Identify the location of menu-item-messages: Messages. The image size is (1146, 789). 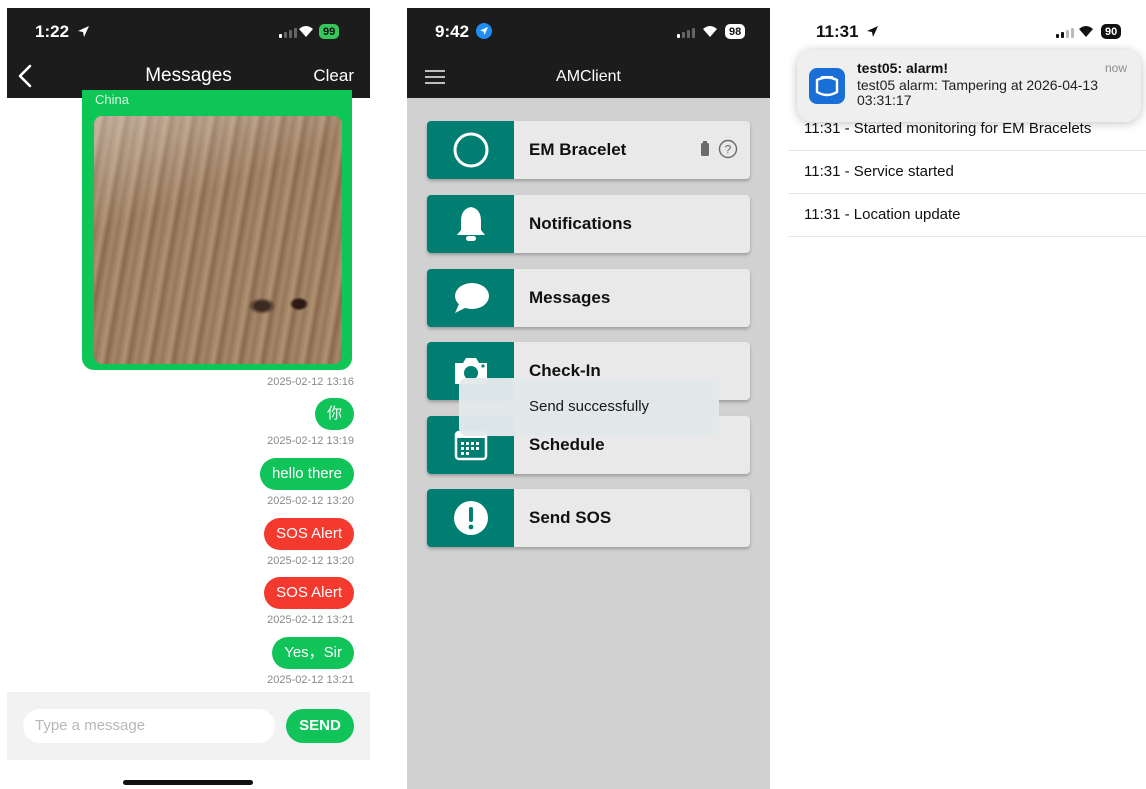
(588, 298).